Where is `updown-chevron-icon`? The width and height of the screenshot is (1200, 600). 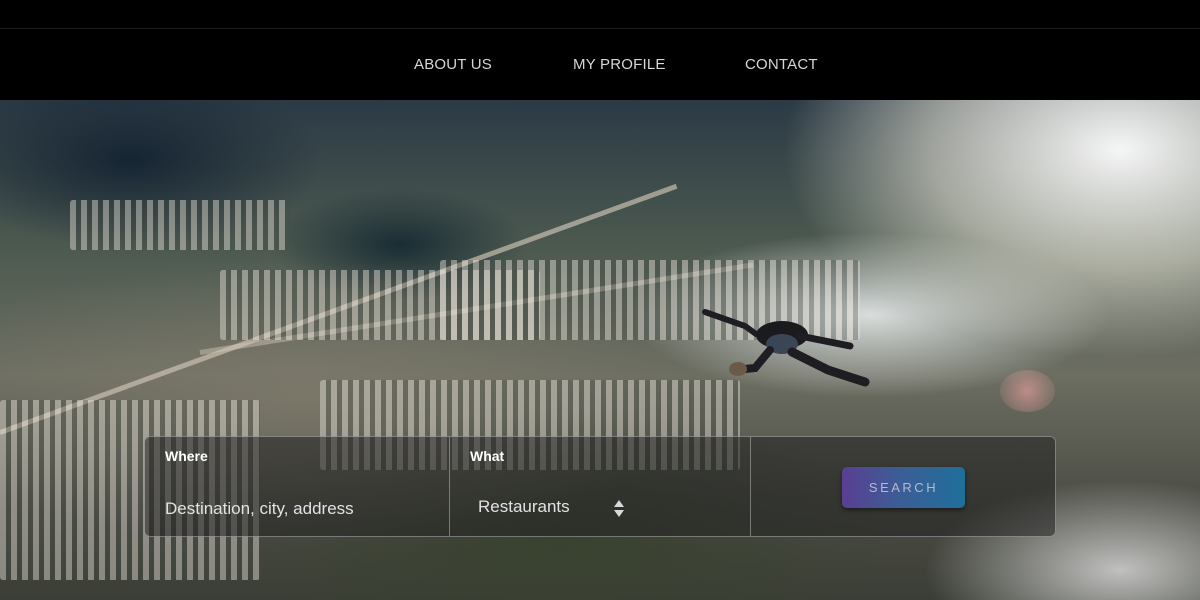 updown-chevron-icon is located at coordinates (619, 509).